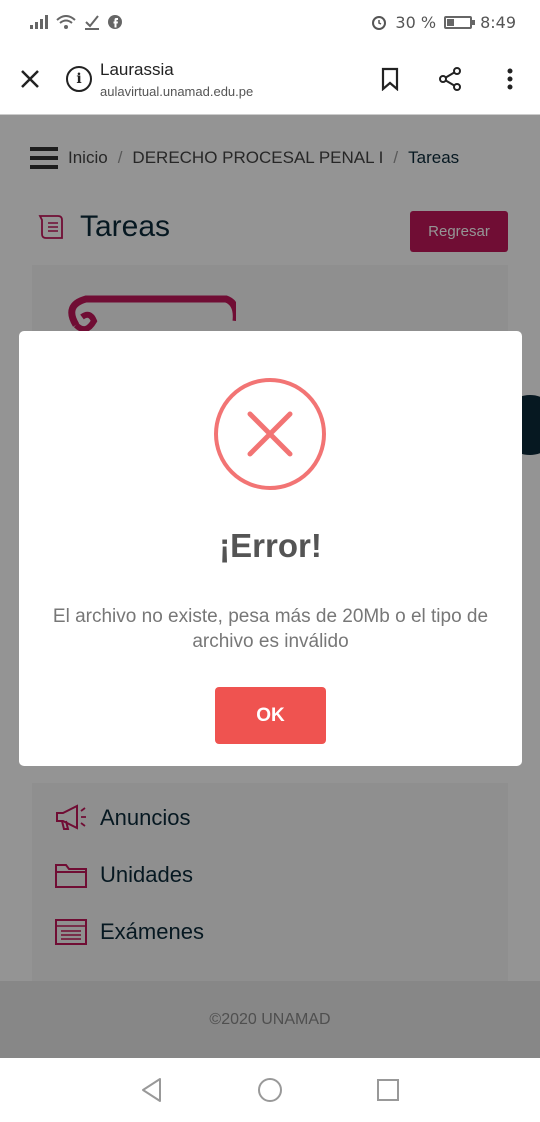 The height and width of the screenshot is (1122, 540). Describe the element at coordinates (460, 22) in the screenshot. I see `battery-icon` at that location.